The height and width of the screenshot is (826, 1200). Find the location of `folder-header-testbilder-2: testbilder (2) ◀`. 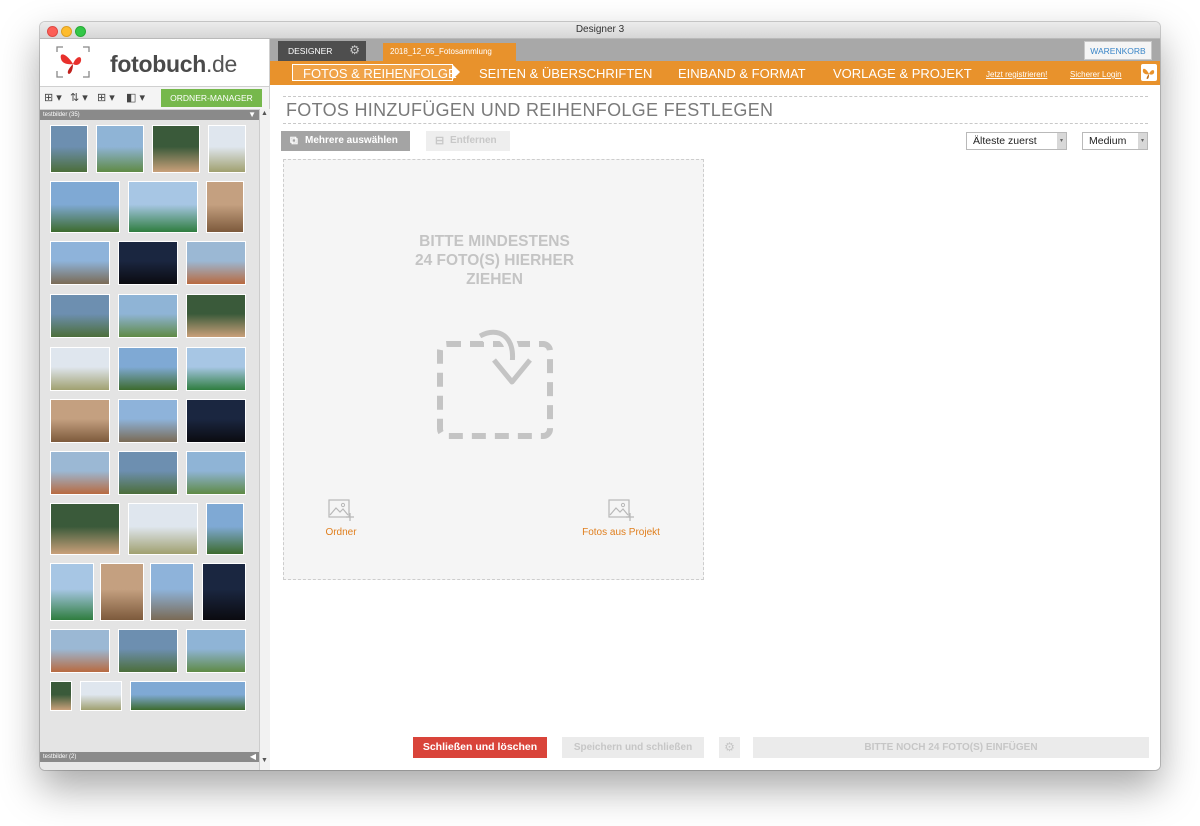

folder-header-testbilder-2: testbilder (2) ◀ is located at coordinates (149, 757).